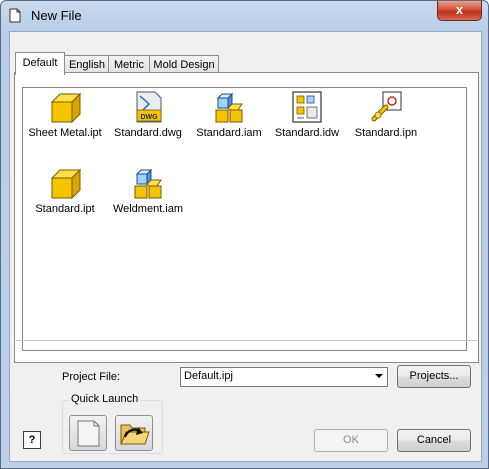 The image size is (489, 469). I want to click on open-folder-icon, so click(135, 434).